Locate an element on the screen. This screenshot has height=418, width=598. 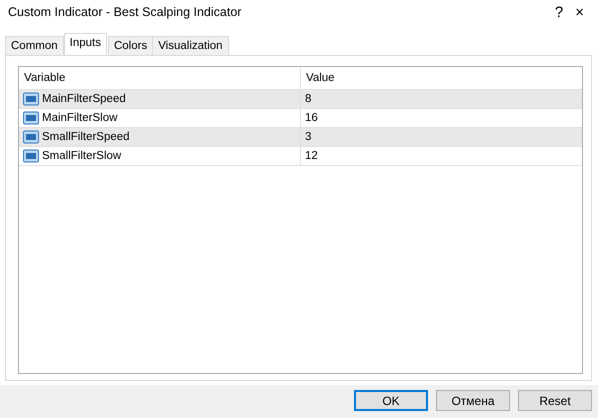
column-header: Value is located at coordinates (441, 78).